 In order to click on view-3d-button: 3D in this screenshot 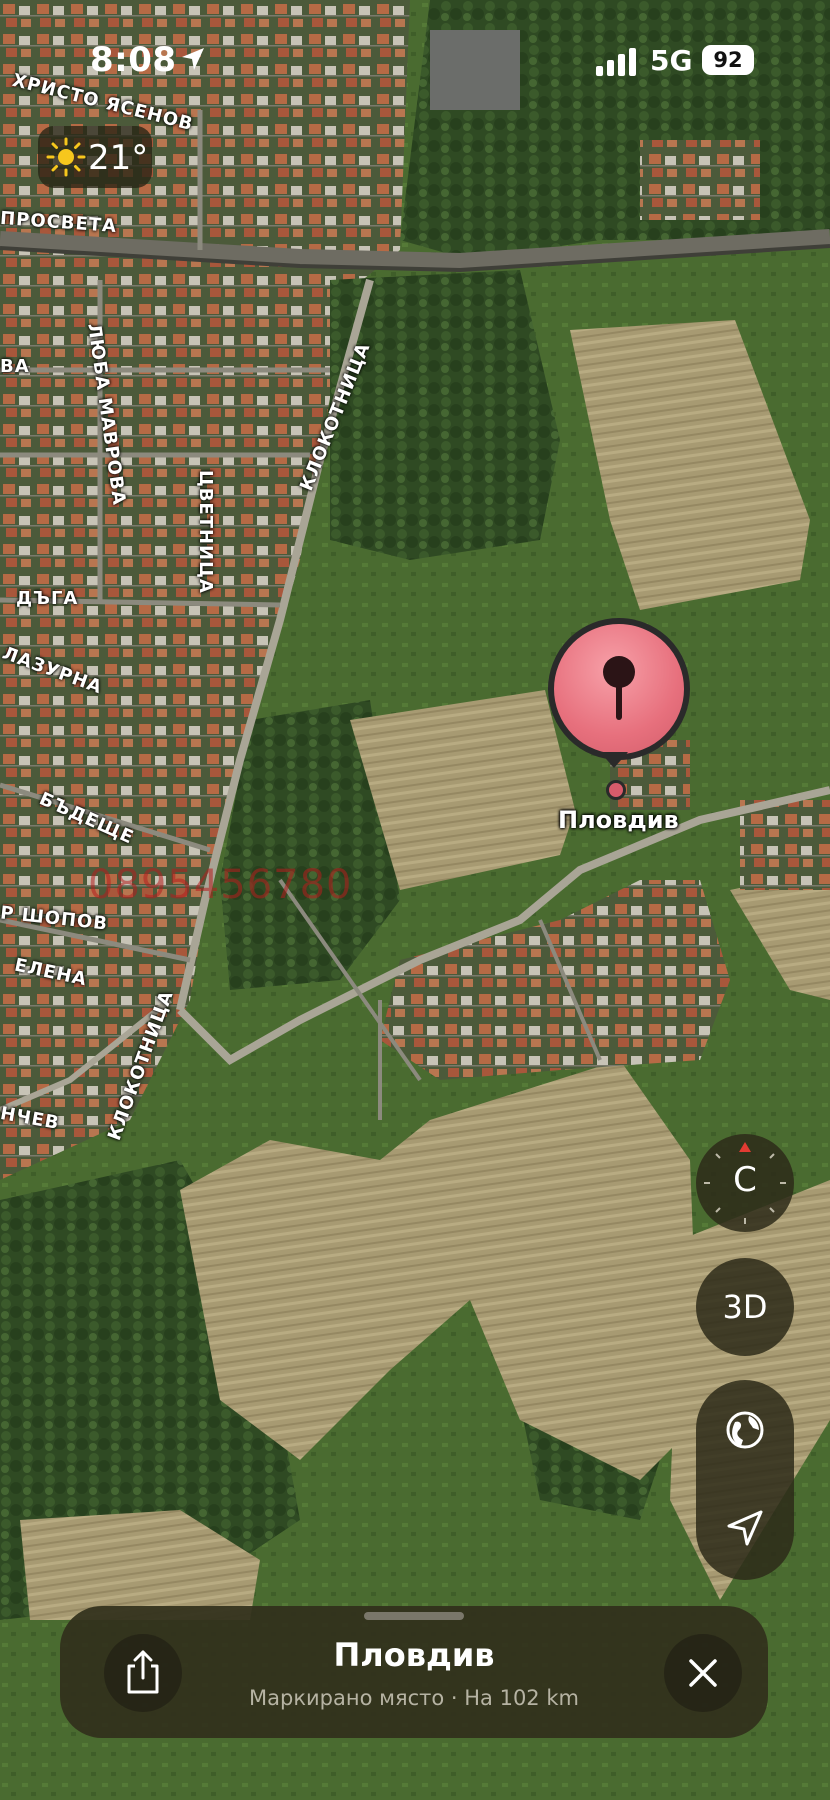, I will do `click(745, 1307)`.